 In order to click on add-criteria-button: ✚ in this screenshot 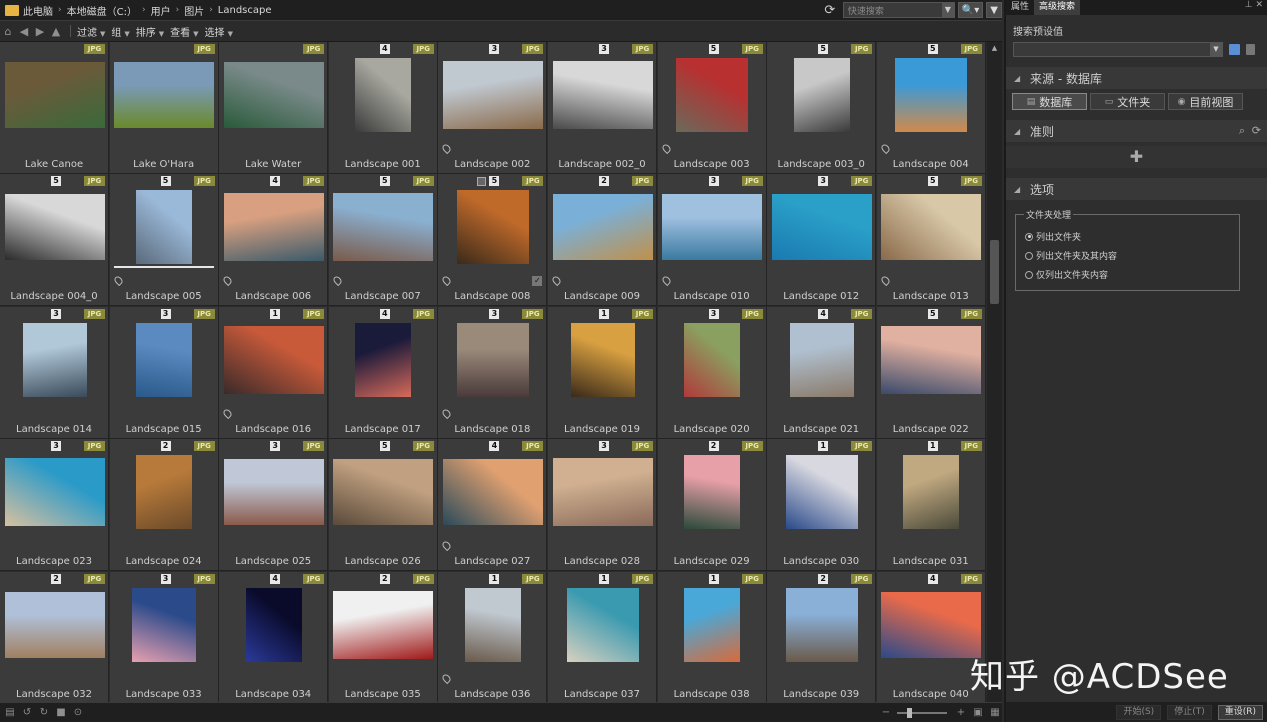, I will do `click(1136, 157)`.